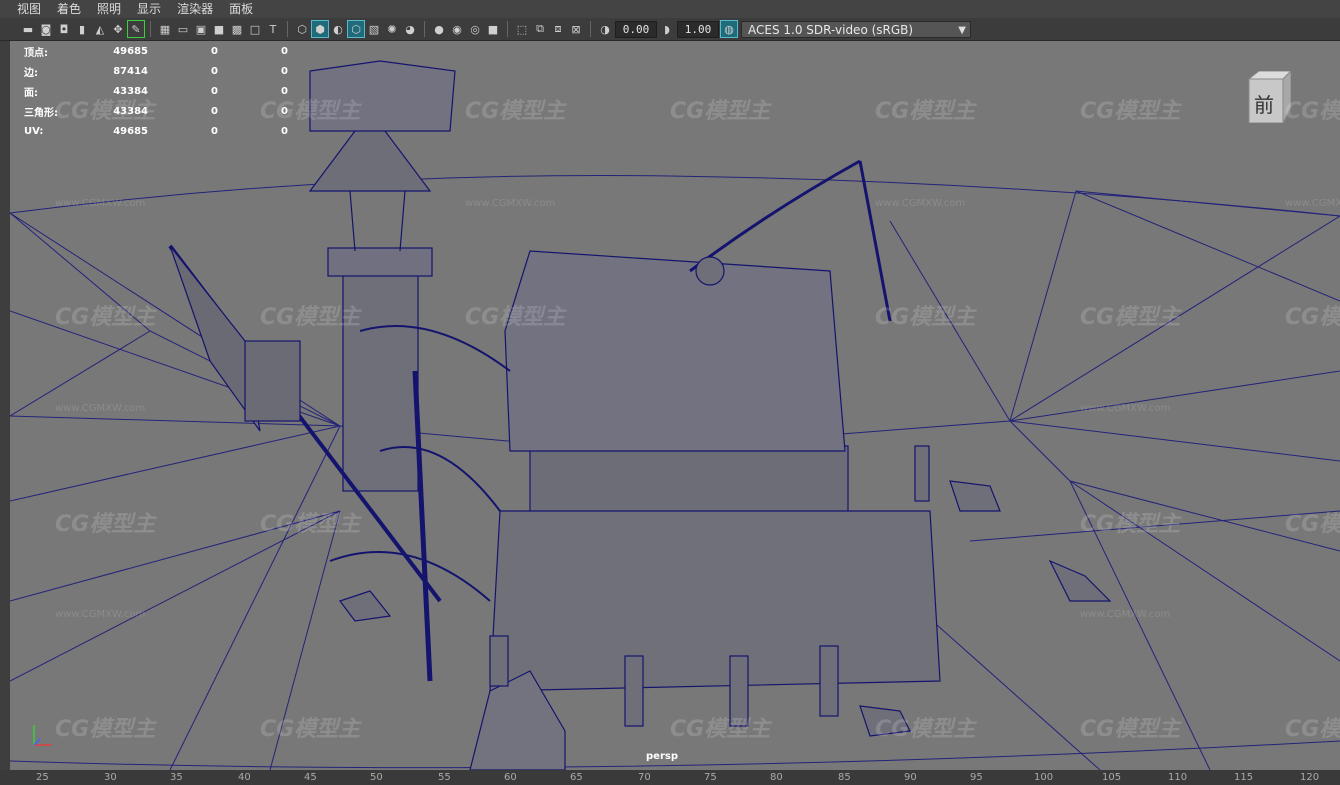  I want to click on ruler-tick: 45, so click(310, 777).